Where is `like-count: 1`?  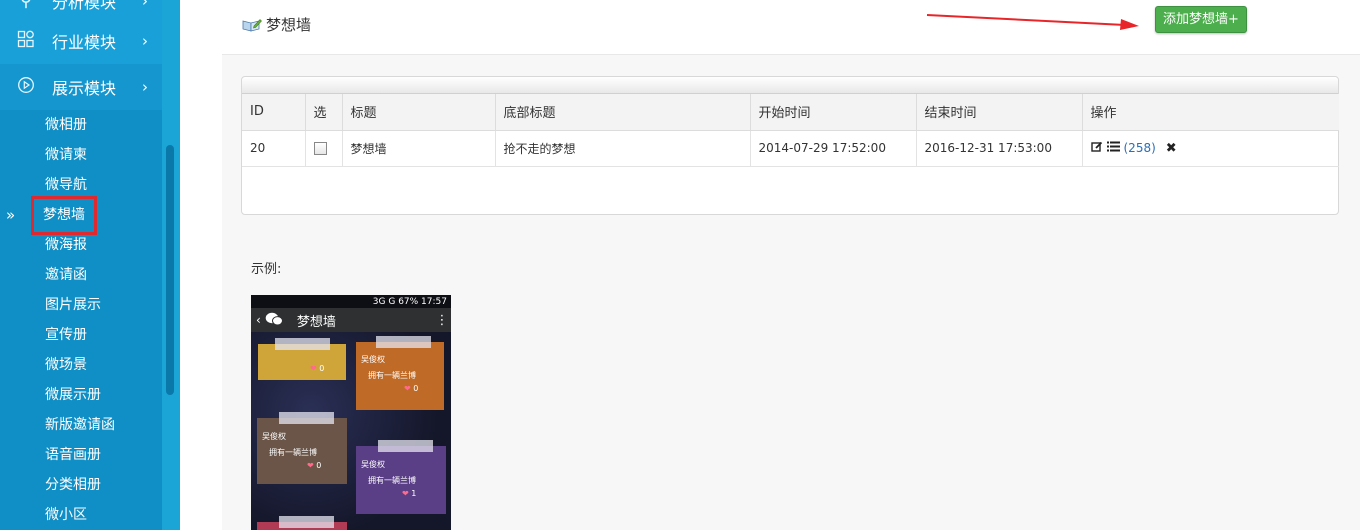 like-count: 1 is located at coordinates (414, 493).